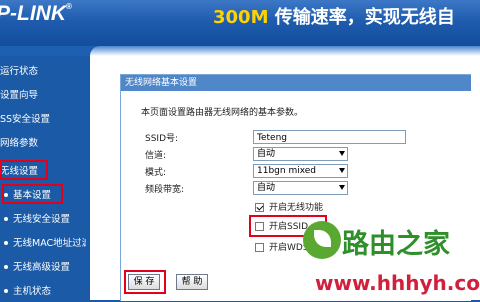  What do you see at coordinates (322, 240) in the screenshot?
I see `watermark-logo-icon` at bounding box center [322, 240].